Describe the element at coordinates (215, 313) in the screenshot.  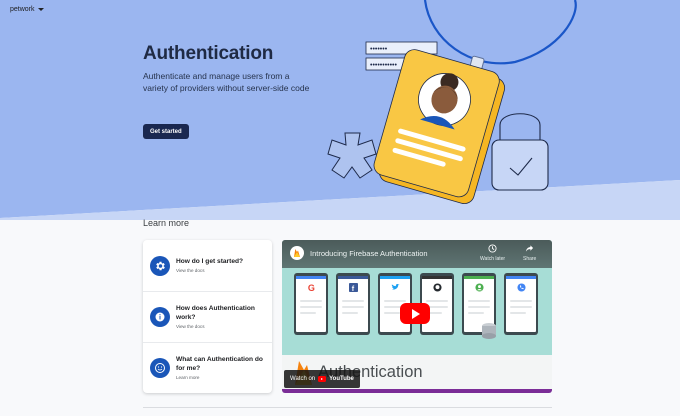
I see `faq-question: How does Authentication work?` at that location.